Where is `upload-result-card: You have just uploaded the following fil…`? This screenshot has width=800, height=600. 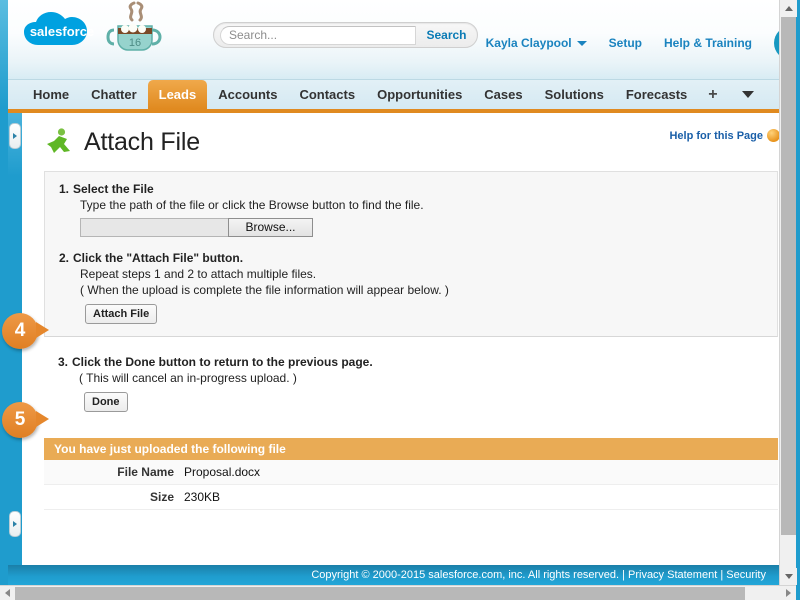
upload-result-card: You have just uploaded the following fil… is located at coordinates (411, 474).